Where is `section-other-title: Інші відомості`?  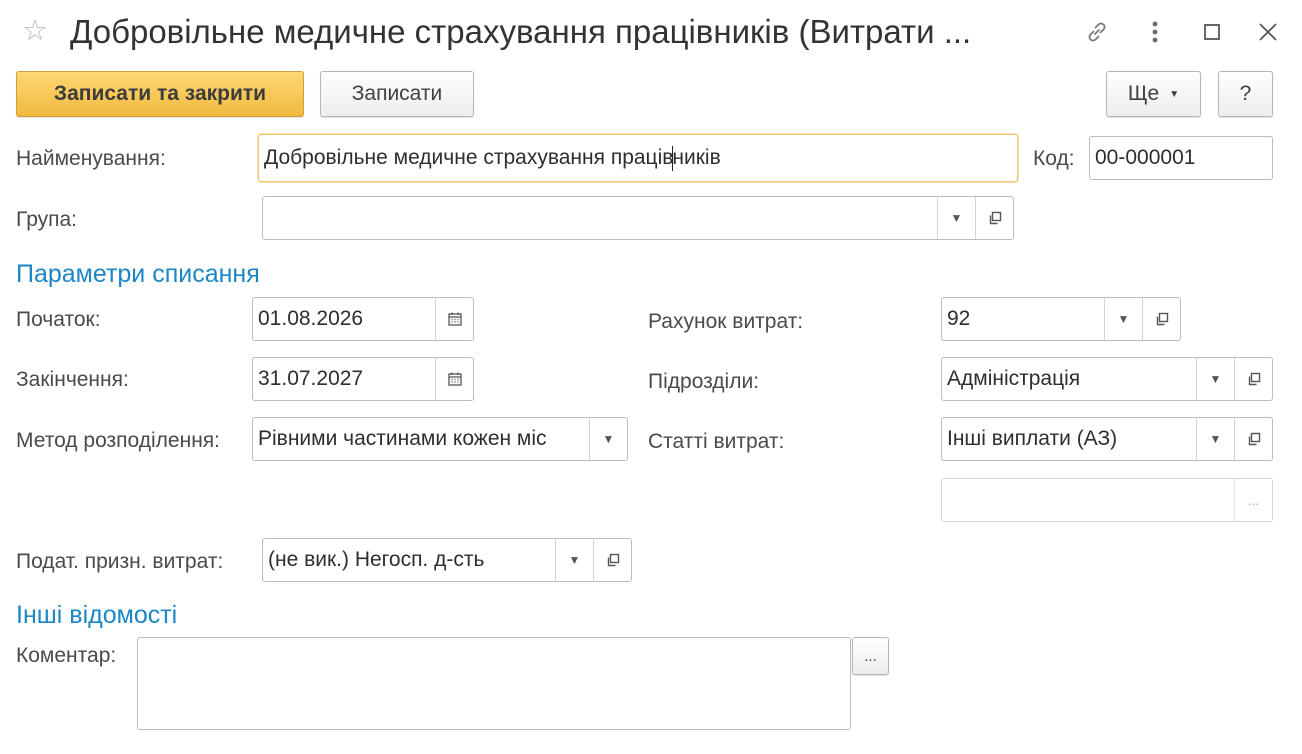
section-other-title: Інші відомості is located at coordinates (97, 615).